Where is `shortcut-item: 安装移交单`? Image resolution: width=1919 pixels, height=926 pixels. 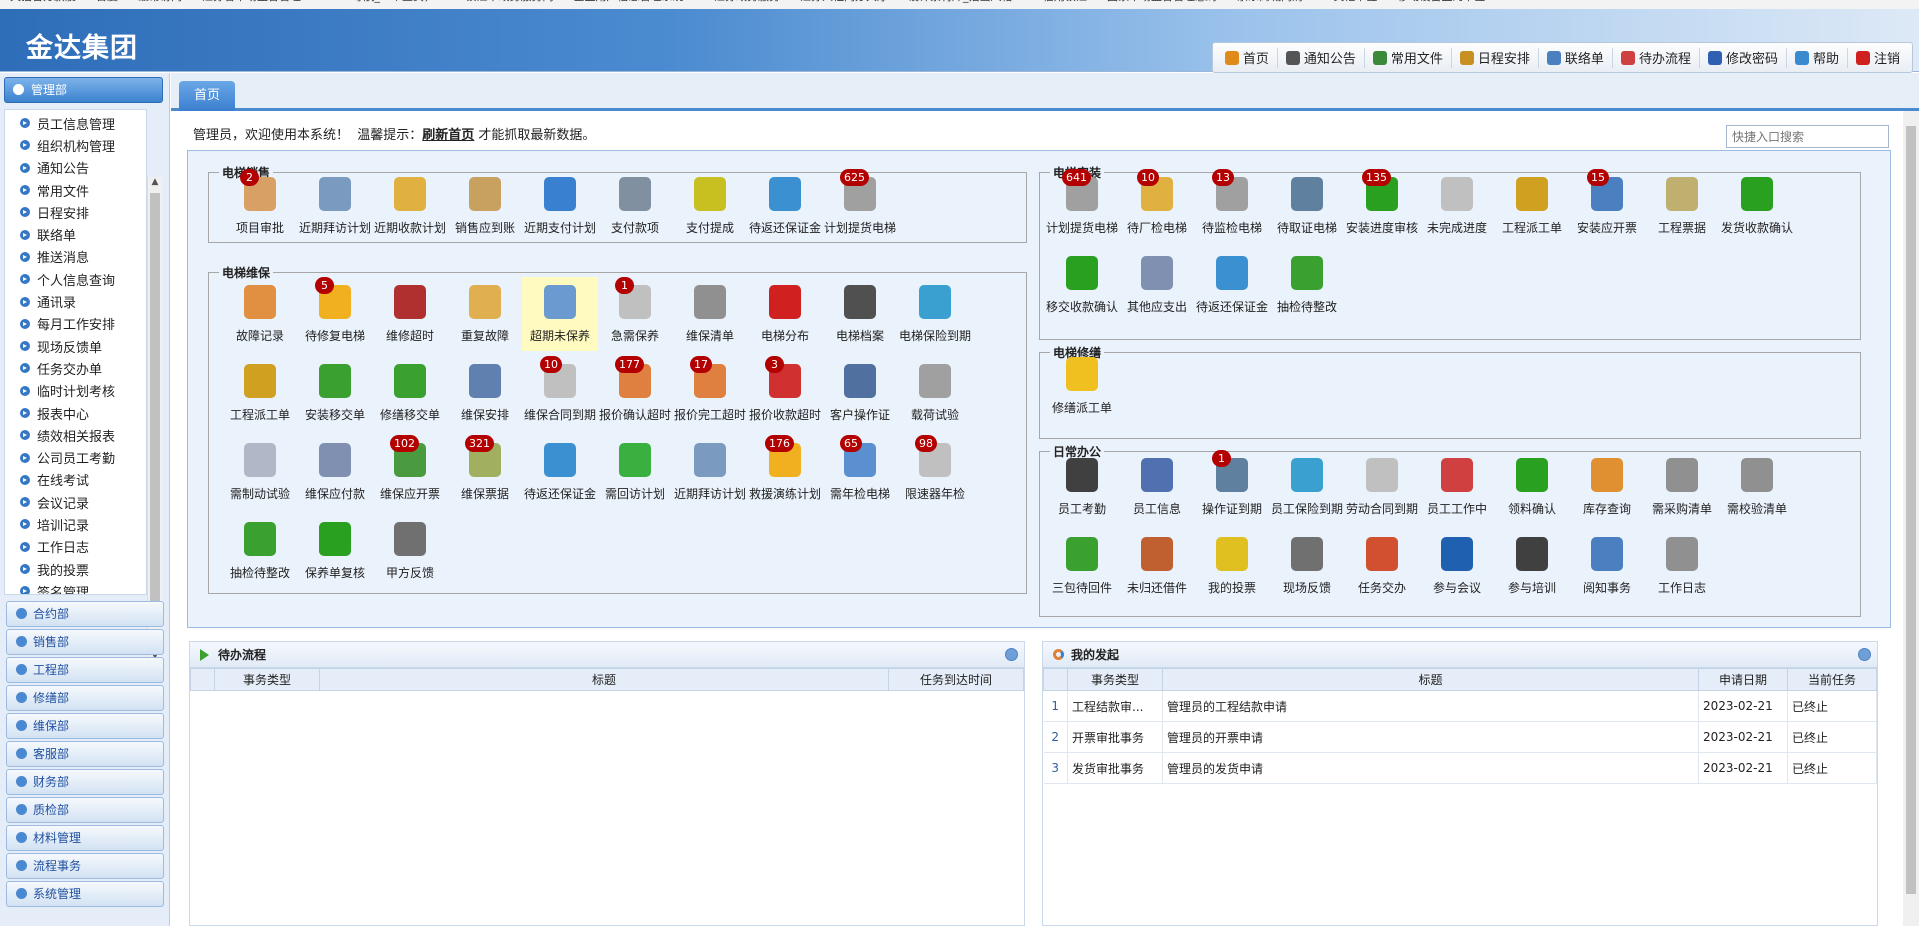 shortcut-item: 安装移交单 is located at coordinates (335, 393).